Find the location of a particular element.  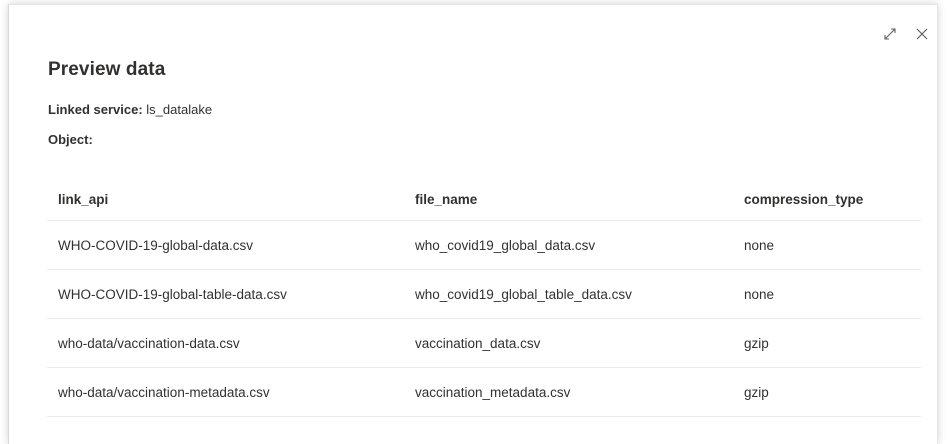

cell-link-api: who-data/vaccination-metadata.csv is located at coordinates (164, 392).